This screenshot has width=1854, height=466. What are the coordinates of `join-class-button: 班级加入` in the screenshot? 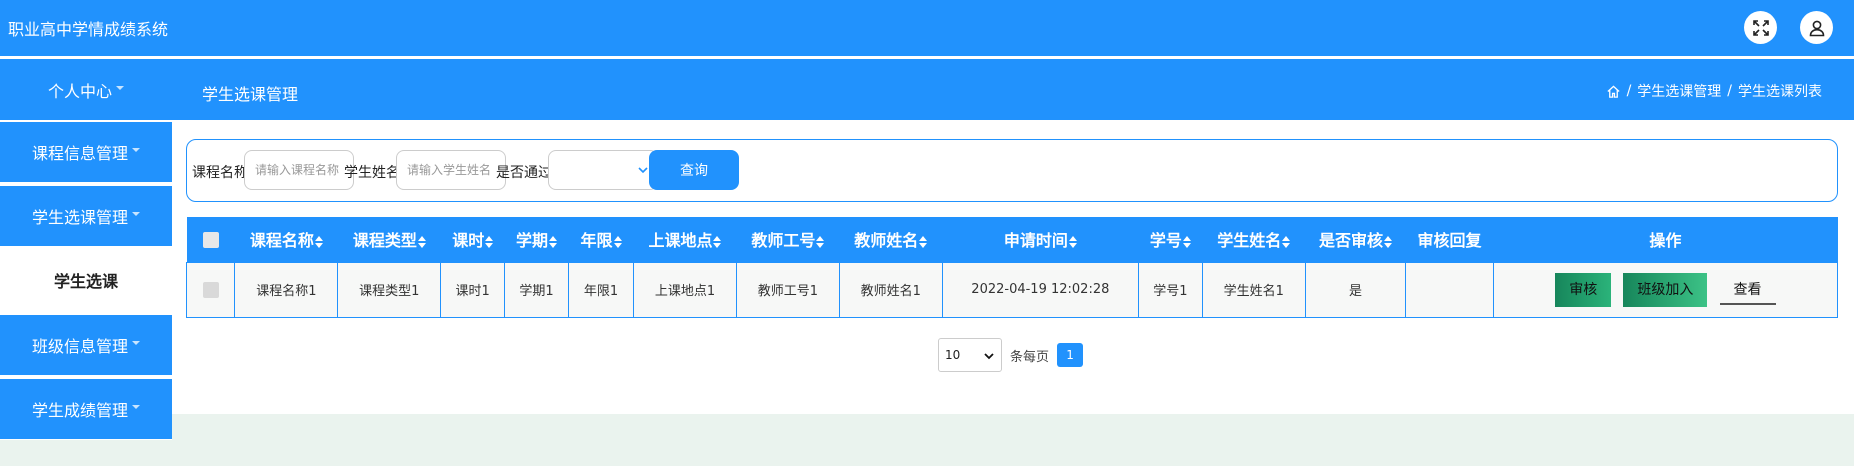 It's located at (1665, 289).